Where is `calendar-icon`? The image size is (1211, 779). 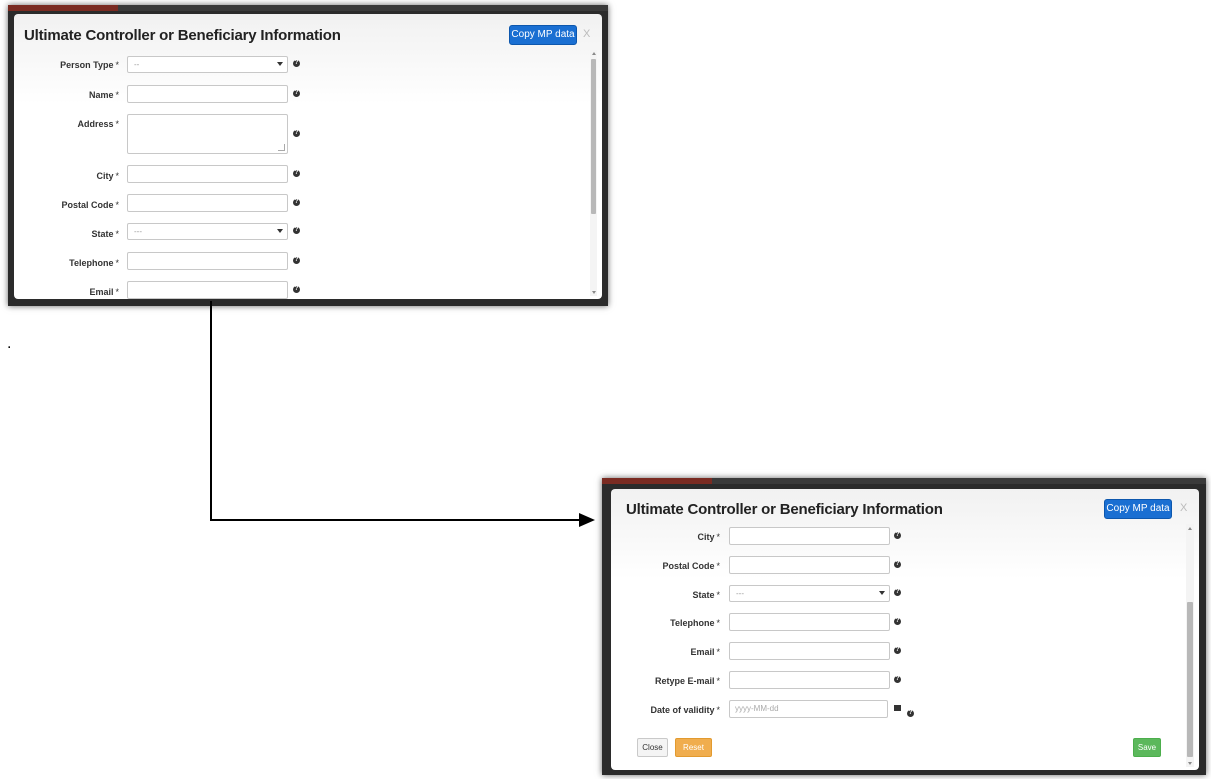
calendar-icon is located at coordinates (897, 708).